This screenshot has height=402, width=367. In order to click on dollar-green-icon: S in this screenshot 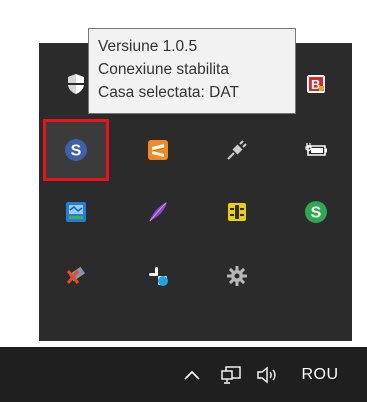, I will do `click(316, 212)`.